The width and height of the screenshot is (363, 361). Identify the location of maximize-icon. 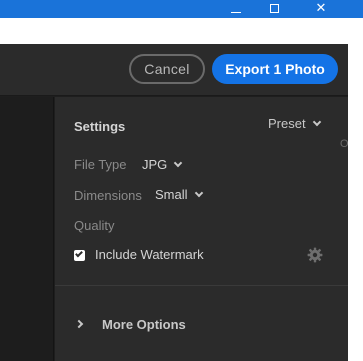
(274, 9).